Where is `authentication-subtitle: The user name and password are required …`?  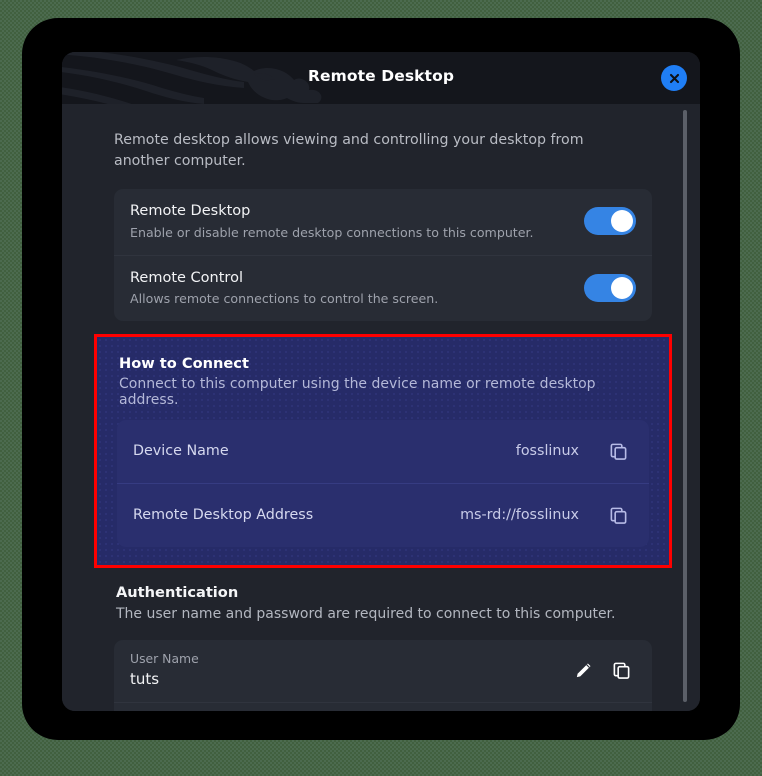 authentication-subtitle: The user name and password are required … is located at coordinates (366, 614).